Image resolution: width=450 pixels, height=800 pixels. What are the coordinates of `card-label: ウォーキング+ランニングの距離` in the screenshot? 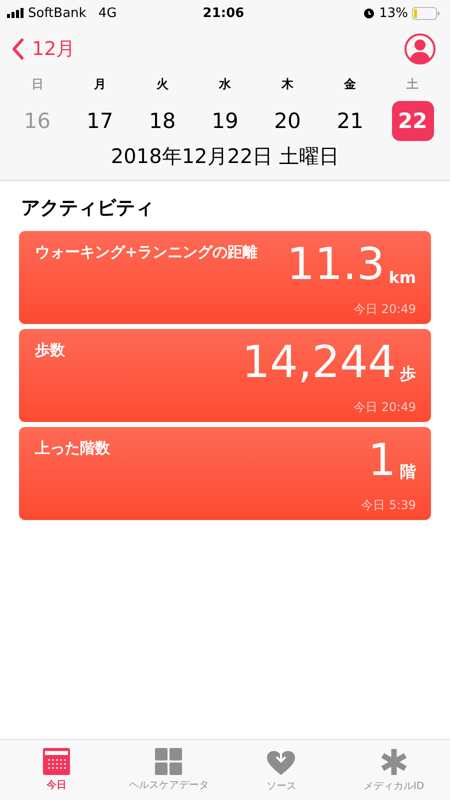 It's located at (147, 252).